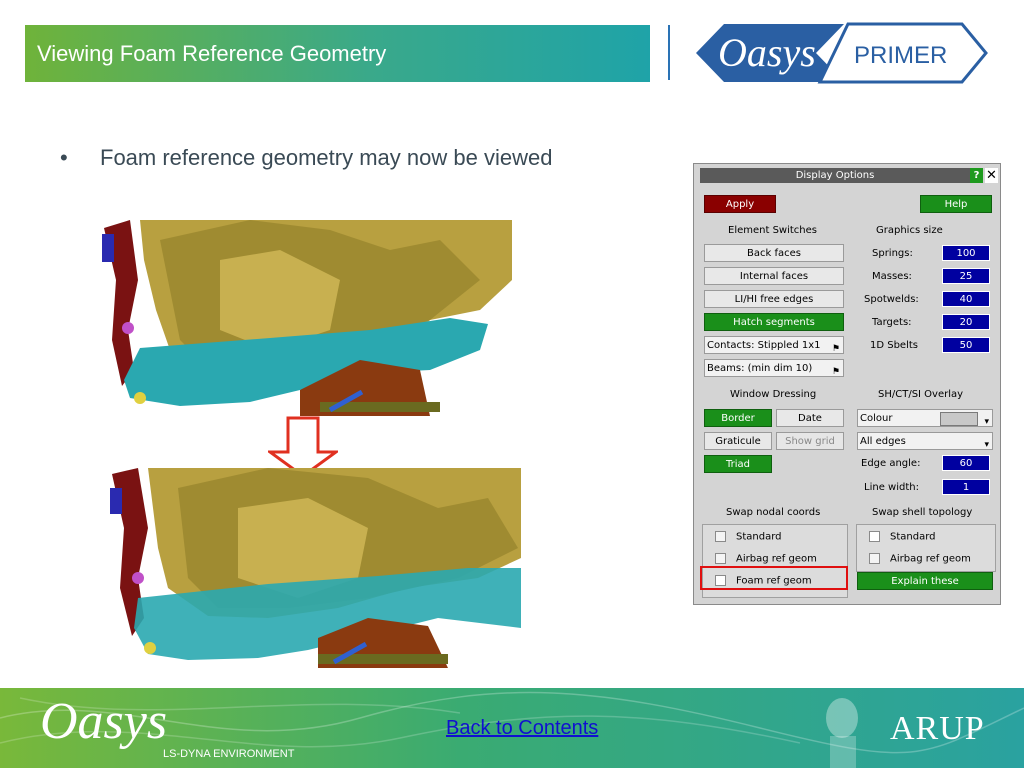 The height and width of the screenshot is (768, 1024). What do you see at coordinates (876, 418) in the screenshot?
I see `overlay-colour-label: Colour` at bounding box center [876, 418].